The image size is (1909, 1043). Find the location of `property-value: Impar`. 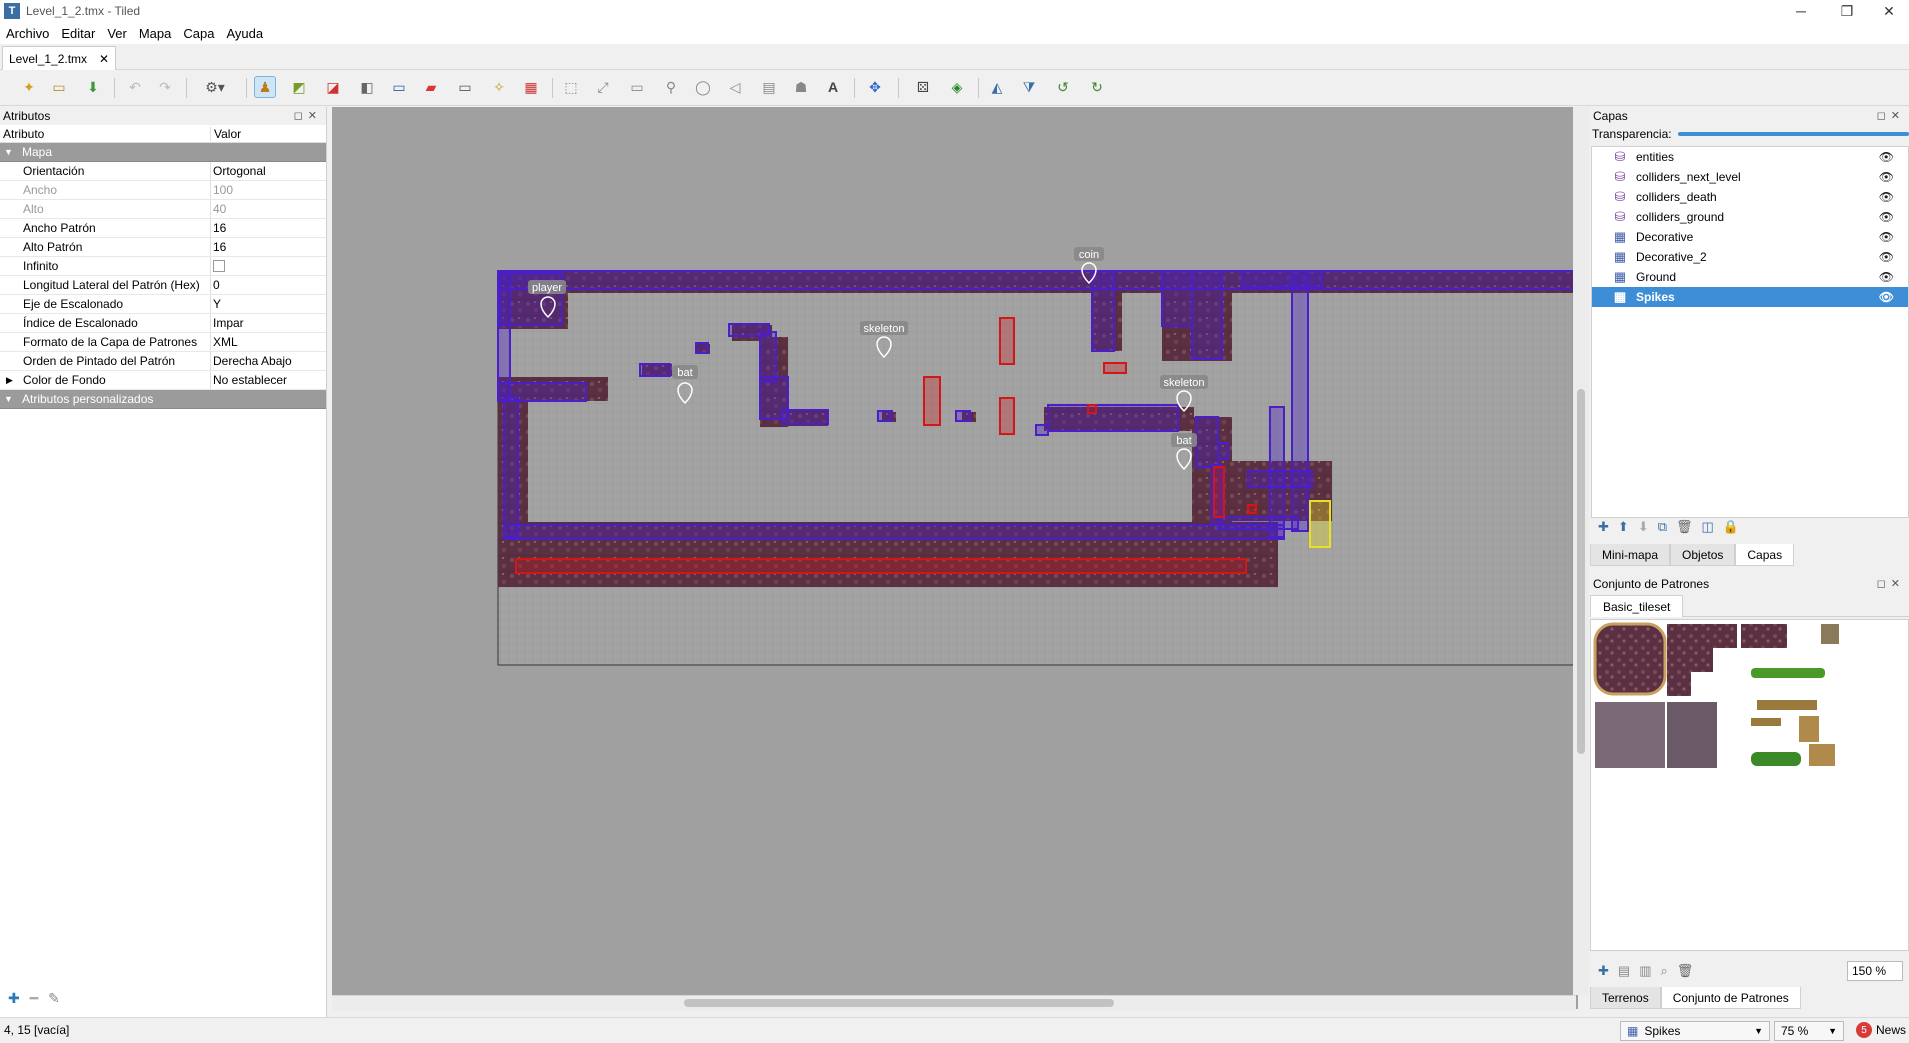

property-value: Impar is located at coordinates (268, 323).